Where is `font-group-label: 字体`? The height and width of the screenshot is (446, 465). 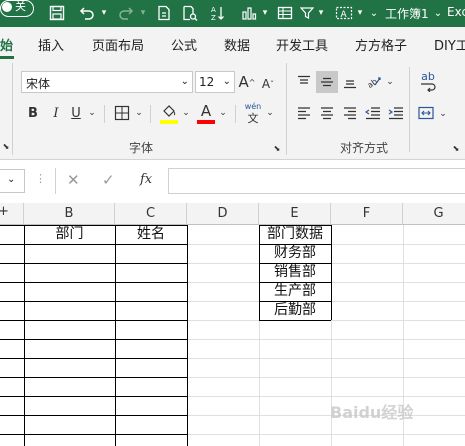
font-group-label: 字体 is located at coordinates (141, 148).